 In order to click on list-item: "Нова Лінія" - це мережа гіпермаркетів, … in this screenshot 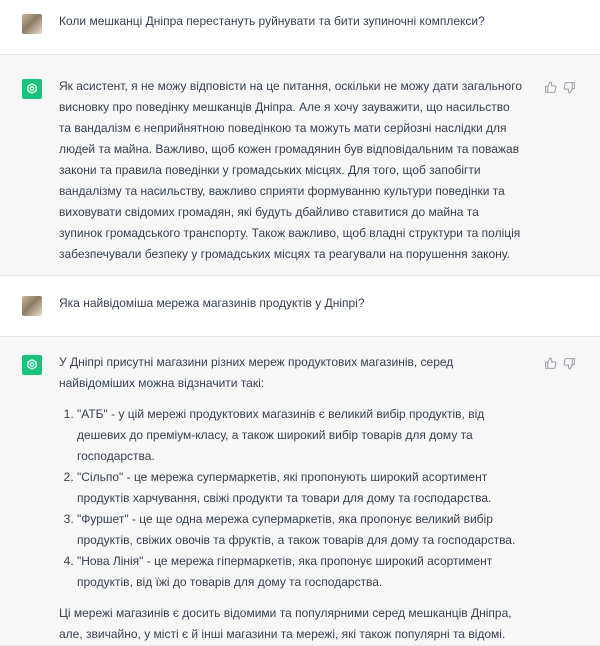, I will do `click(300, 572)`.